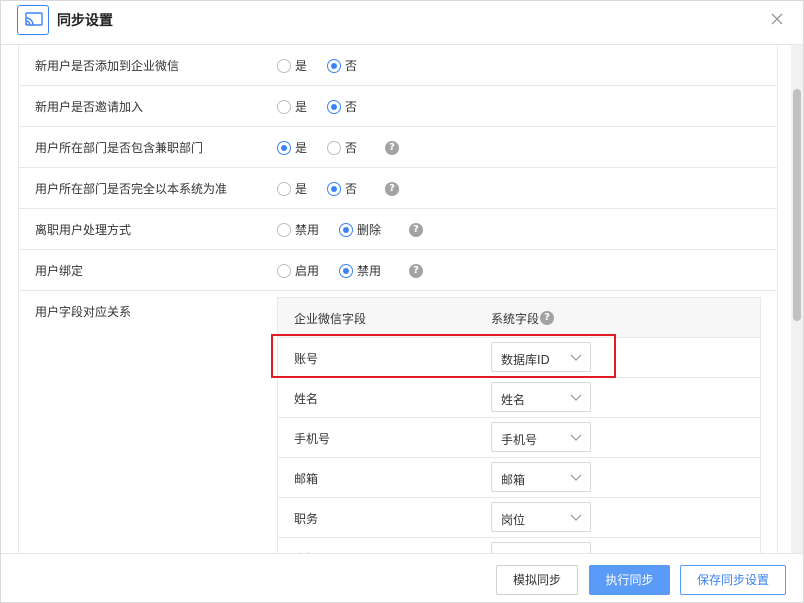  I want to click on close-icon, so click(777, 19).